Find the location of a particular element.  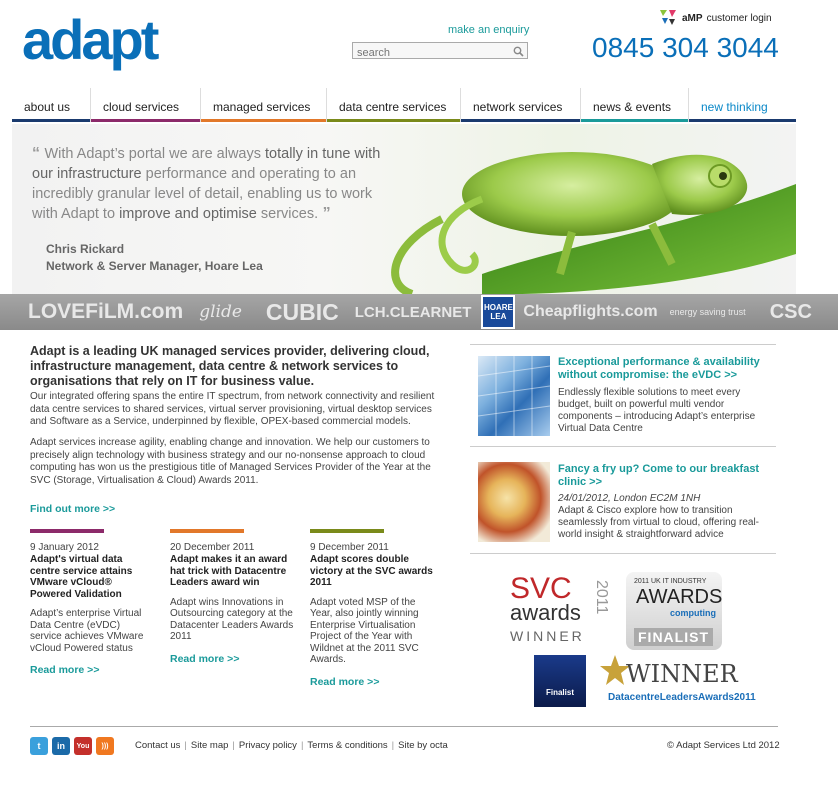

client-logo-lch-clearnet: LCH.CLEARNET is located at coordinates (413, 312).